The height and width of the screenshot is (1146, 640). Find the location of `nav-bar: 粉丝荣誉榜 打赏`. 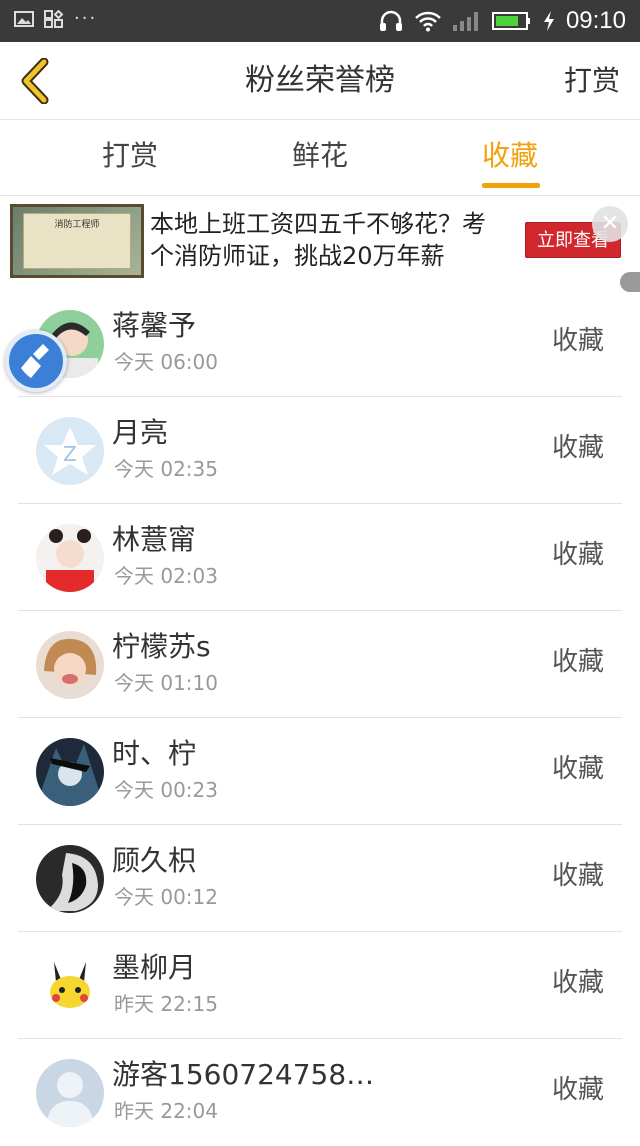

nav-bar: 粉丝荣誉榜 打赏 is located at coordinates (320, 81).